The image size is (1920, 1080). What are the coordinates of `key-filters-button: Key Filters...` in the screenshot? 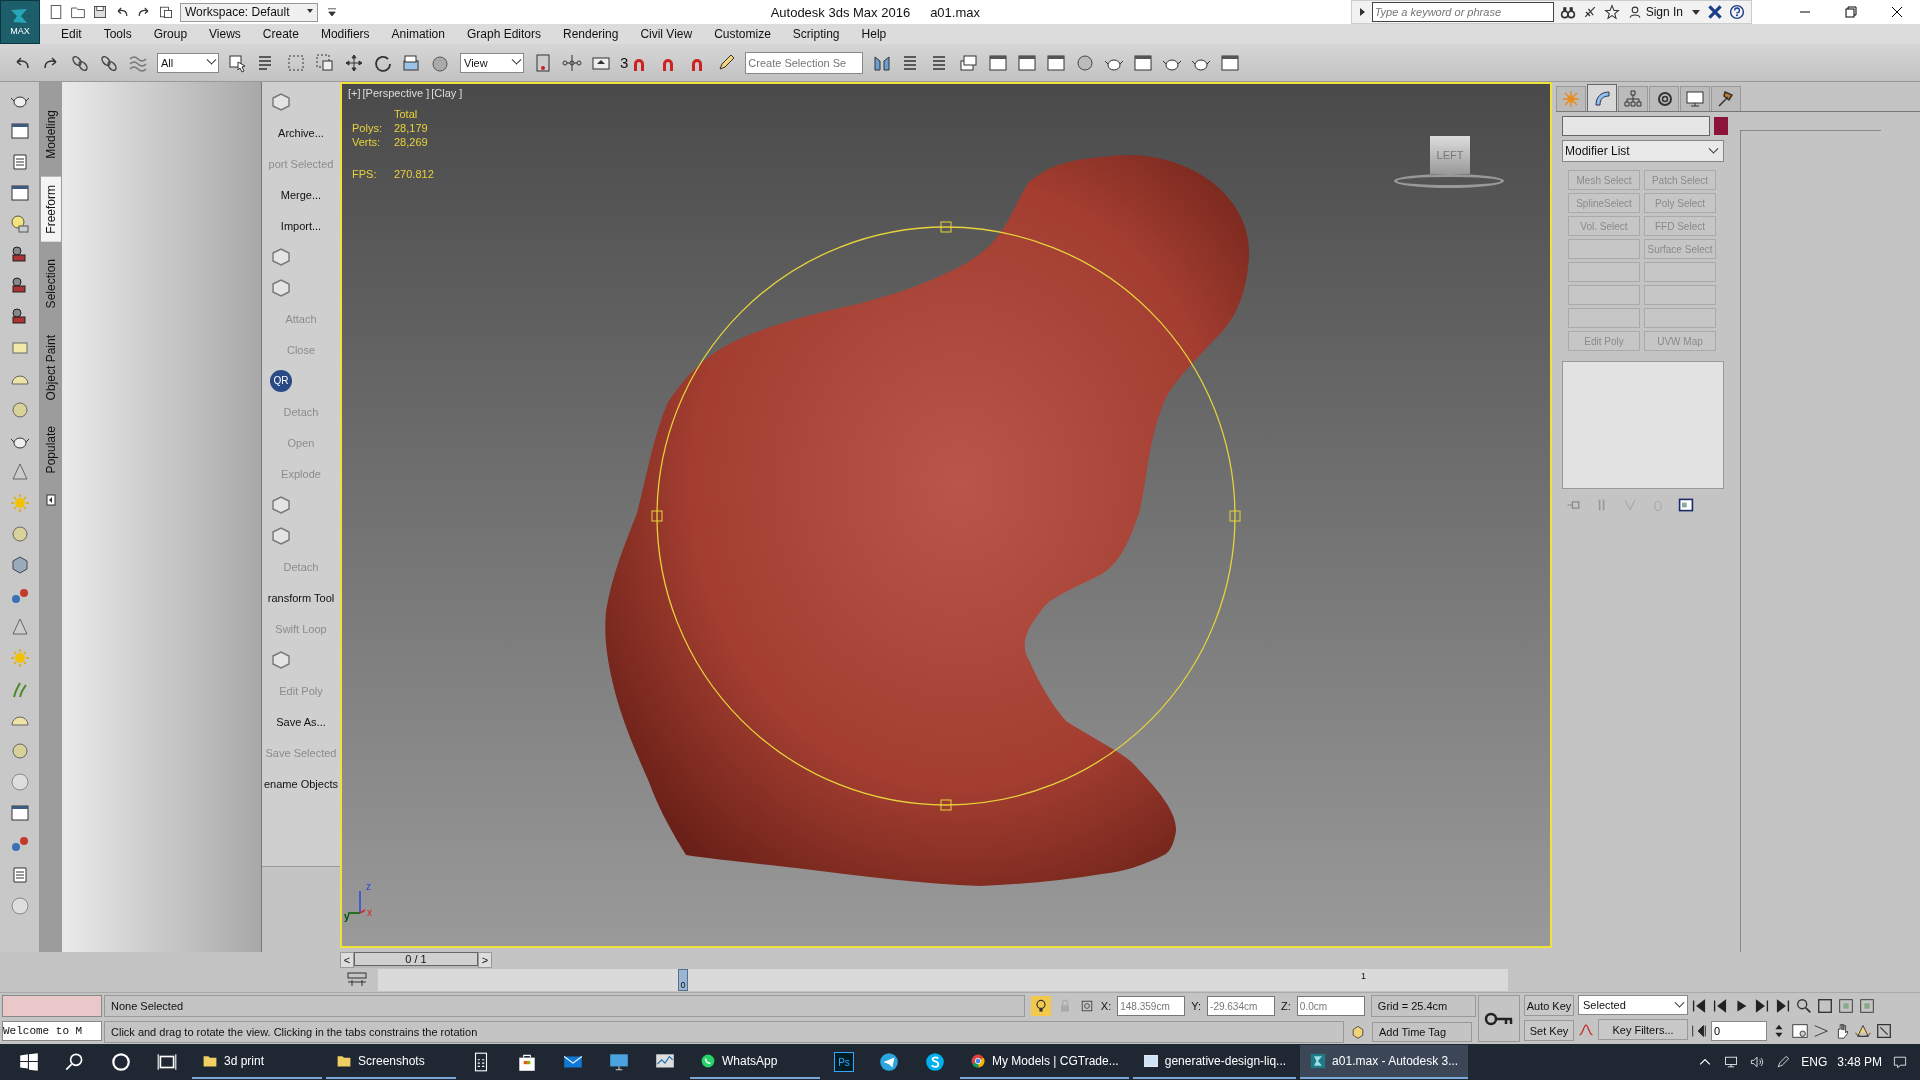 It's located at (1643, 1029).